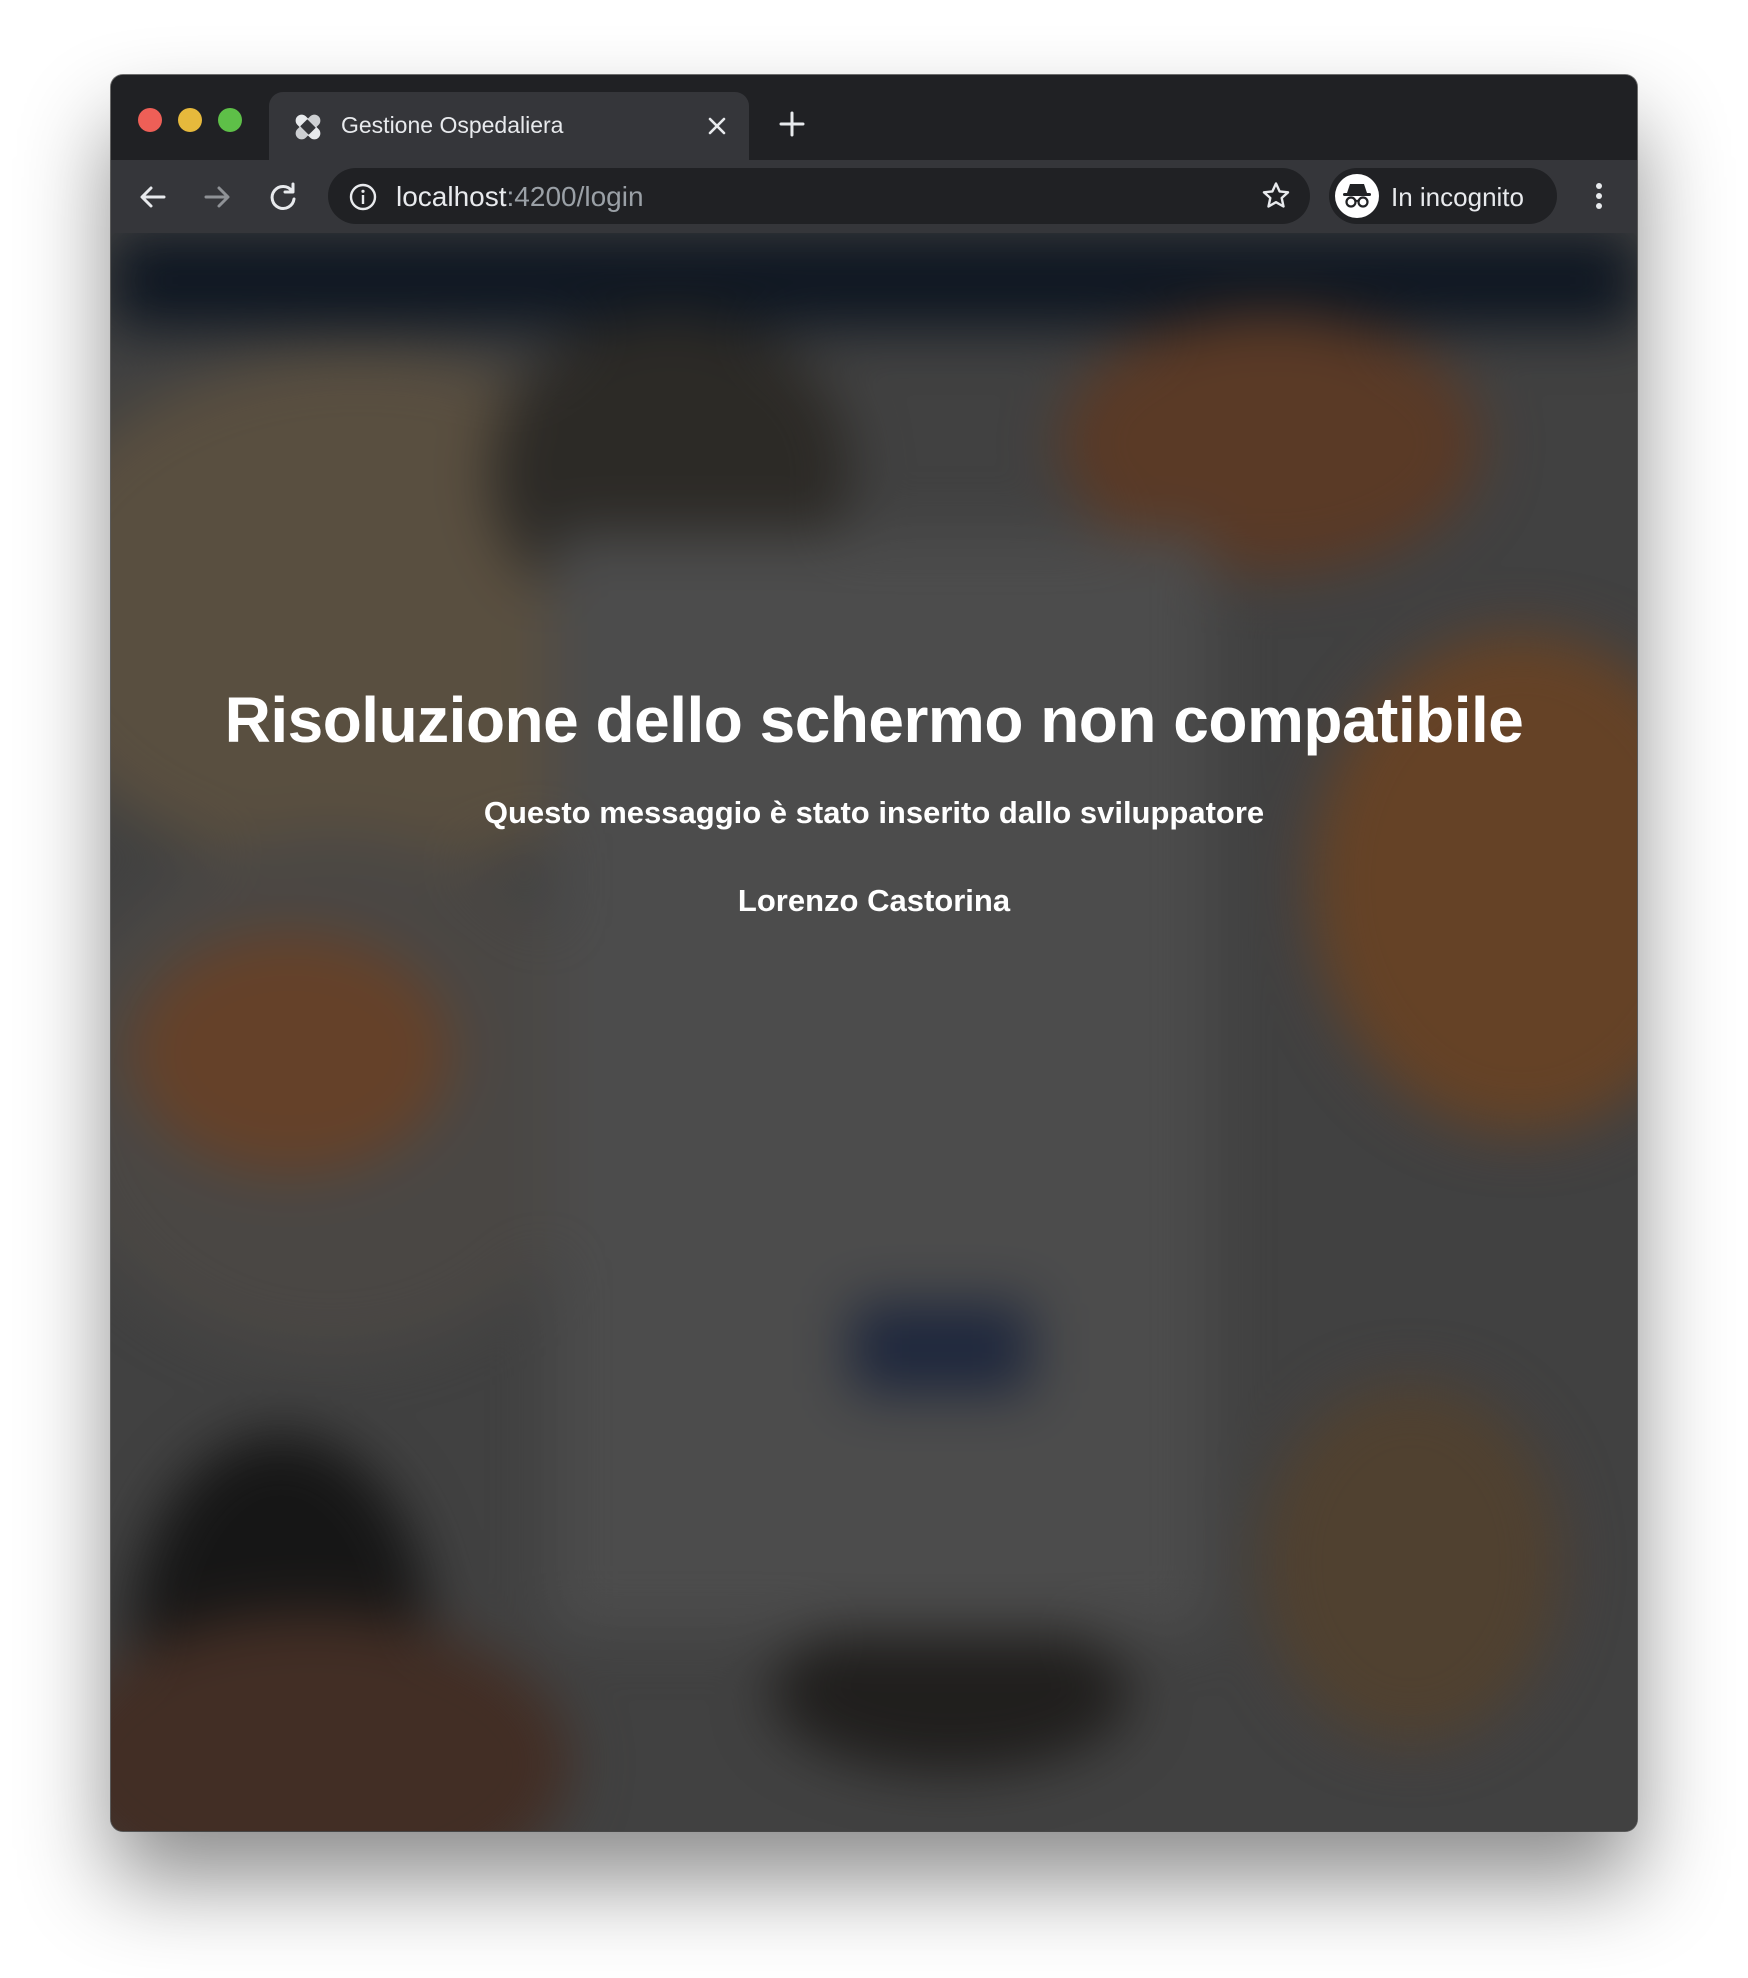 This screenshot has width=1748, height=1978. I want to click on close-window-button, so click(150, 120).